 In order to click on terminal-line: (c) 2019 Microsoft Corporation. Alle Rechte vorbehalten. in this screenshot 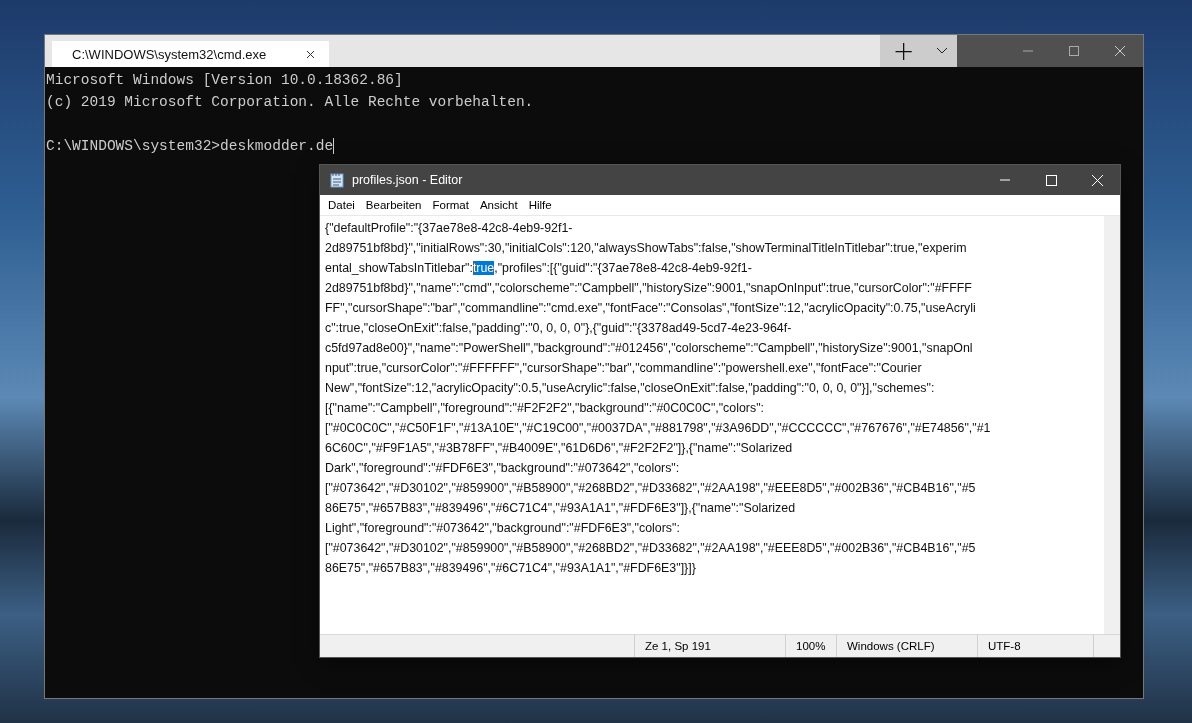, I will do `click(290, 102)`.